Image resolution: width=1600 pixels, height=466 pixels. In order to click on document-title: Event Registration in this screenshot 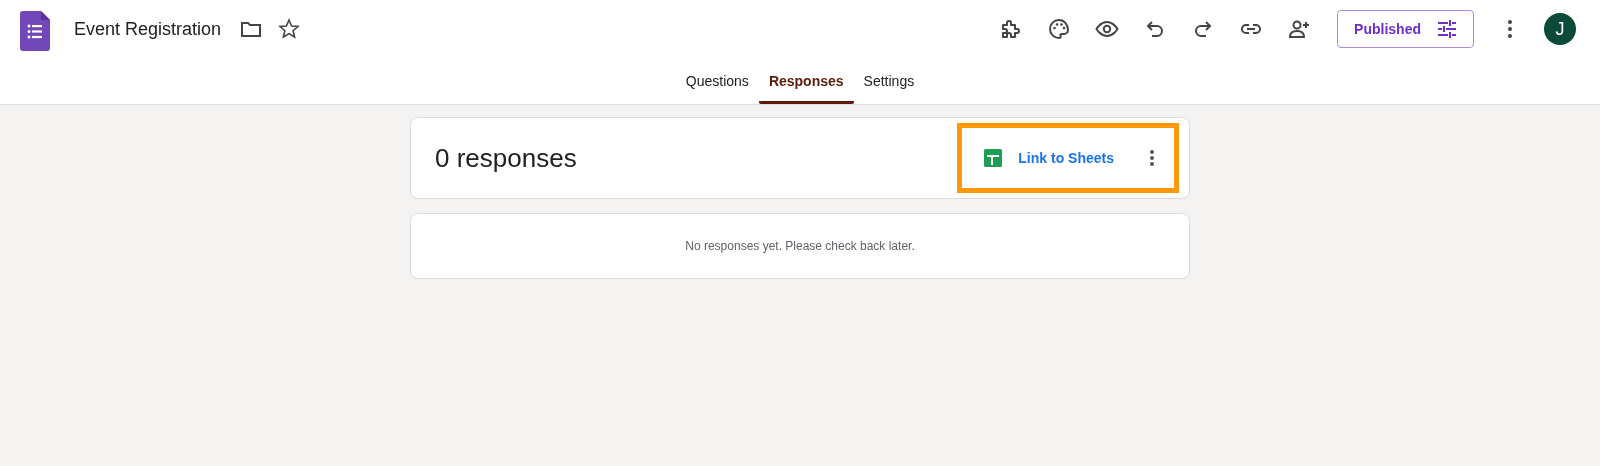, I will do `click(148, 29)`.